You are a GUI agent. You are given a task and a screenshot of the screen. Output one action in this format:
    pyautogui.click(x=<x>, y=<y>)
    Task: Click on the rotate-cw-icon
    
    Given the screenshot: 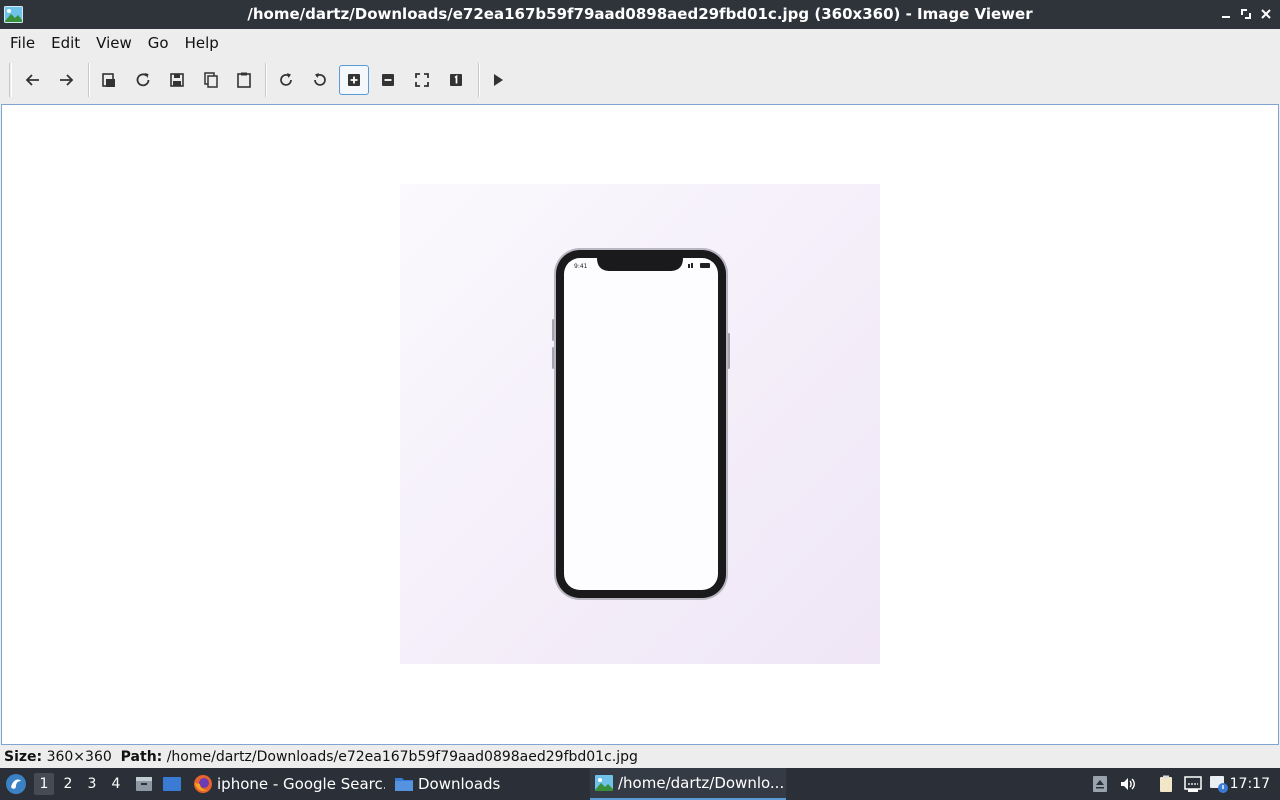 What is the action you would take?
    pyautogui.click(x=286, y=79)
    